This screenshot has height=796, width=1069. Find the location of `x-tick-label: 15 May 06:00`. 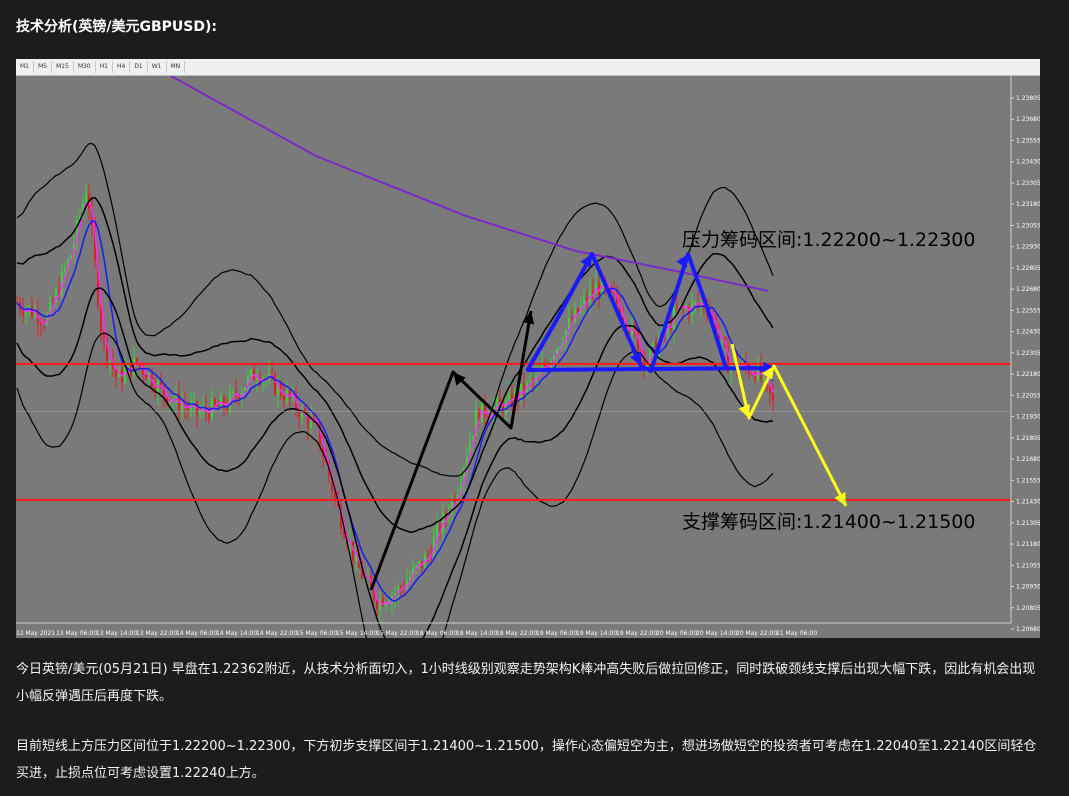

x-tick-label: 15 May 06:00 is located at coordinates (316, 633).